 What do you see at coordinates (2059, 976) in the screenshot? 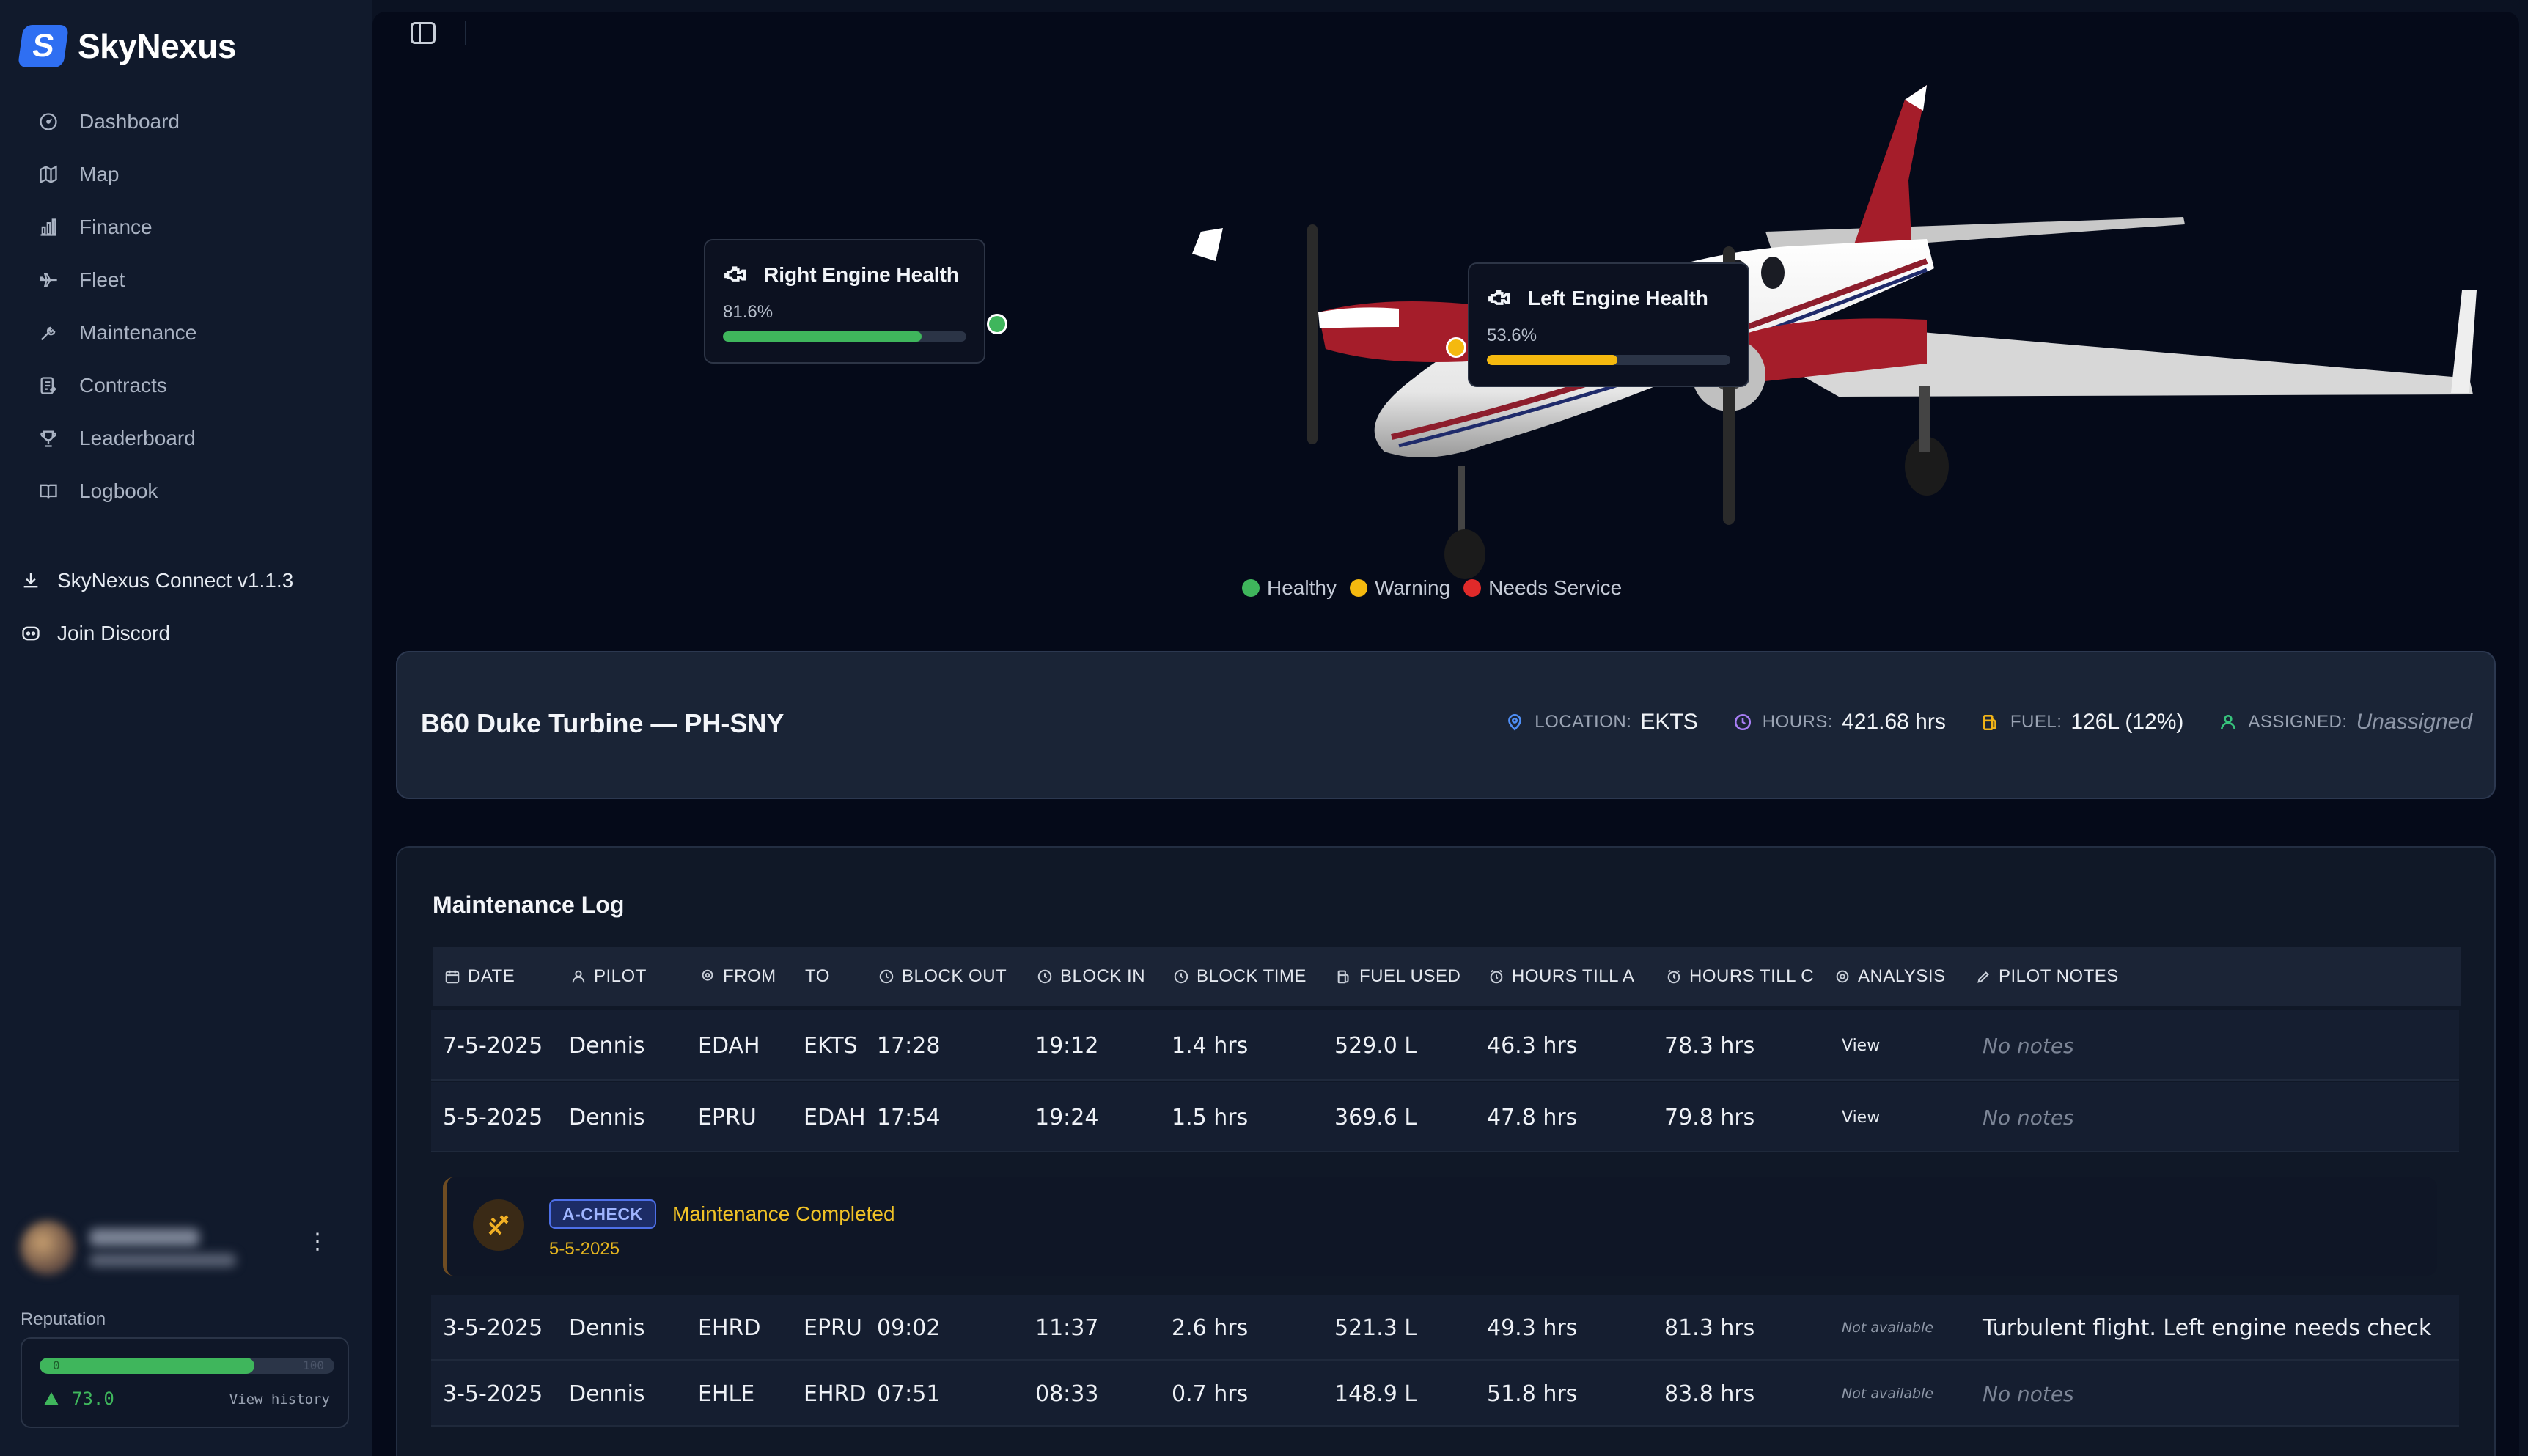
I see `col-label: PILOT NOTES` at bounding box center [2059, 976].